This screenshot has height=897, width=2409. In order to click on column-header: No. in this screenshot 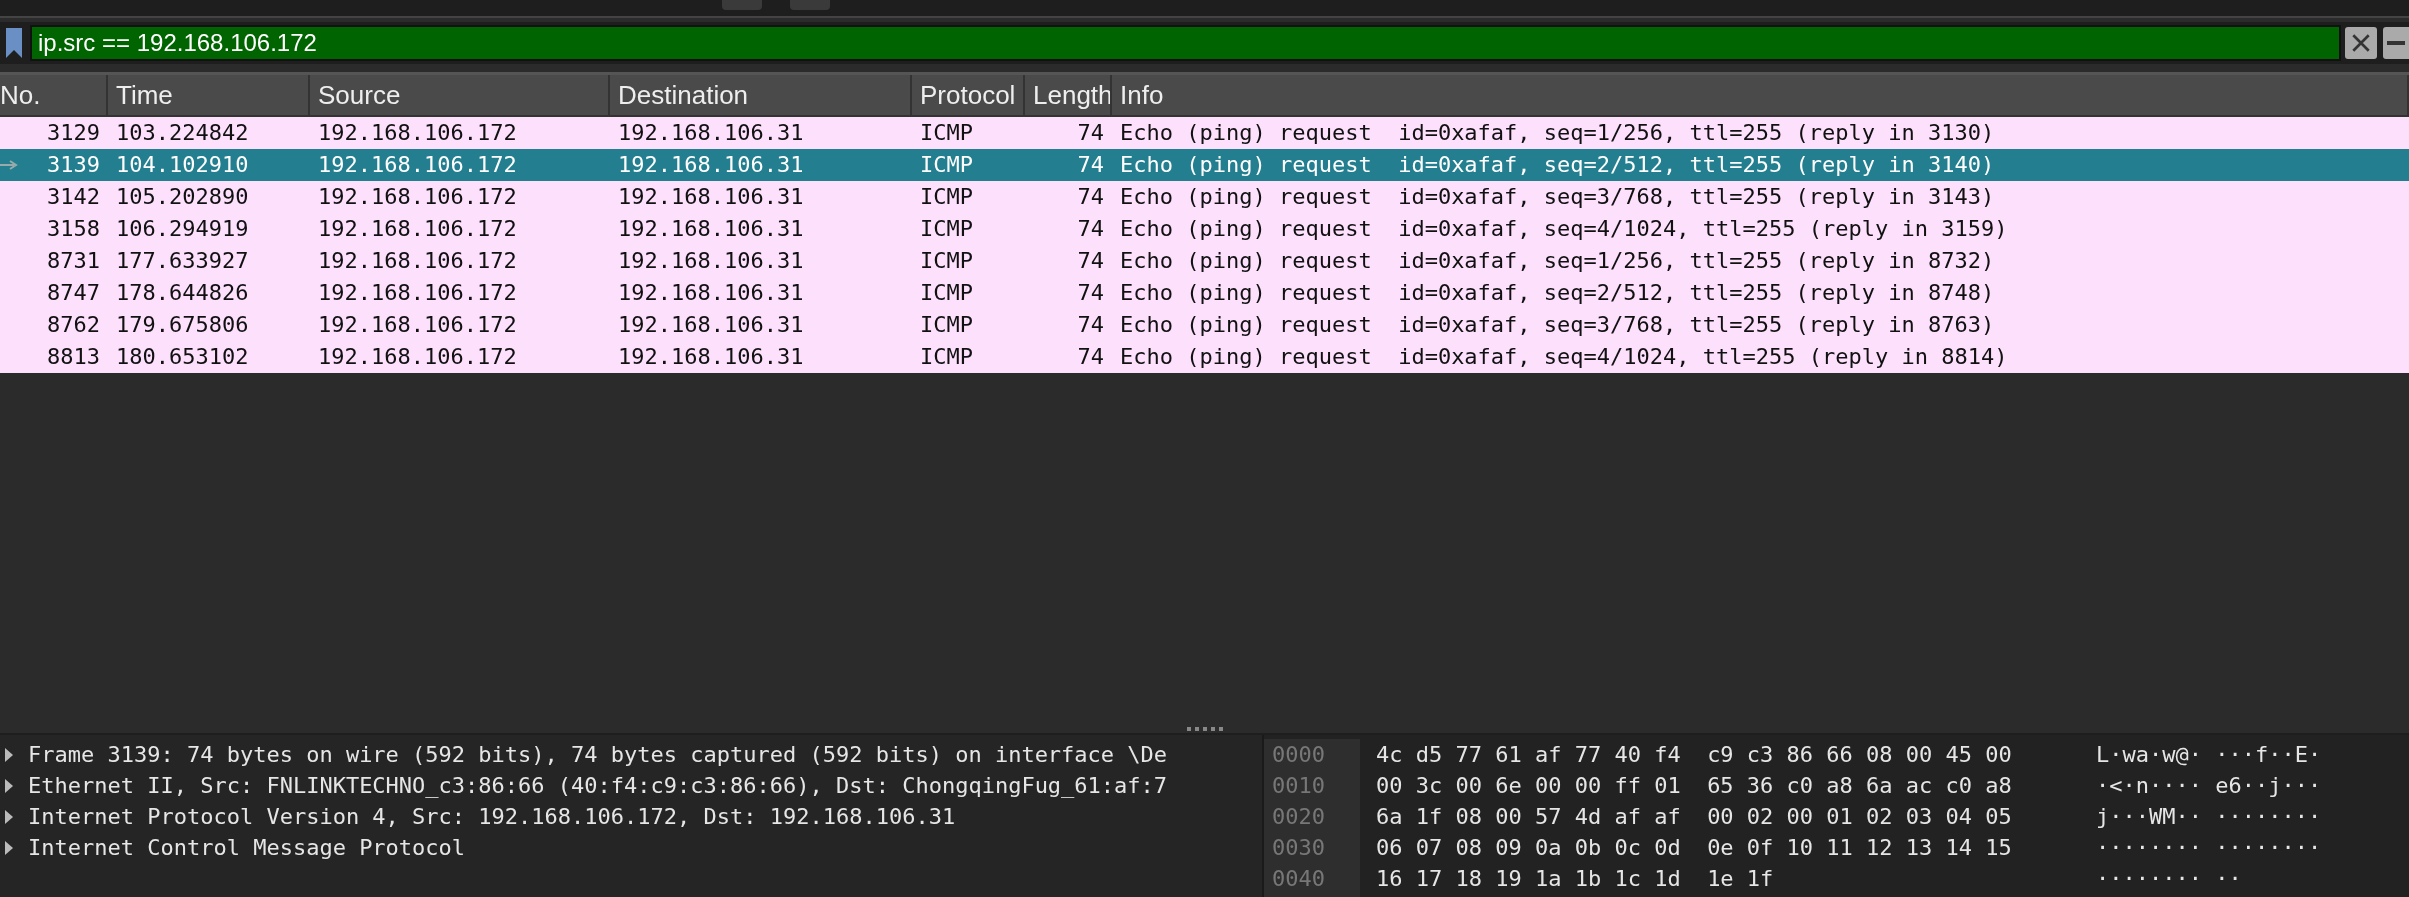, I will do `click(54, 95)`.